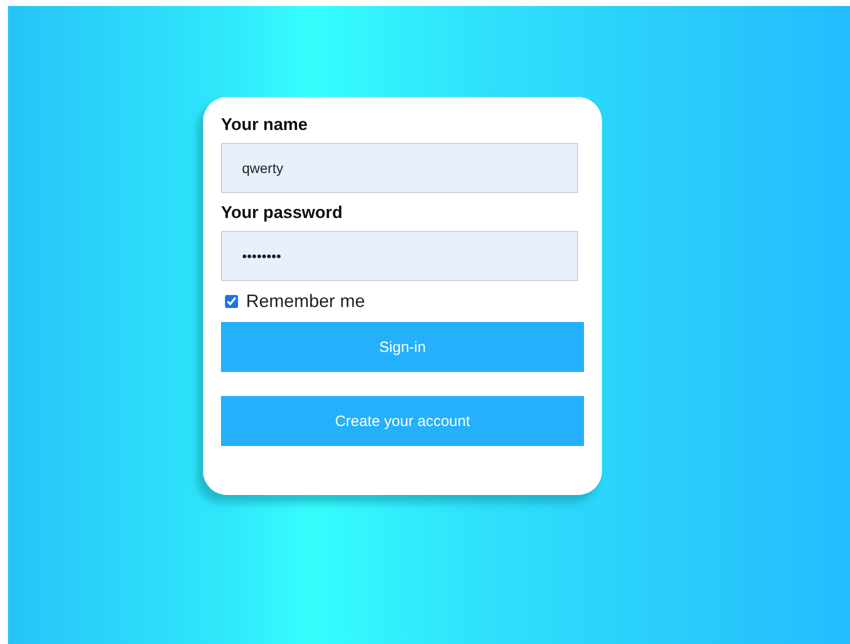  What do you see at coordinates (231, 301) in the screenshot?
I see `remember-checkbox` at bounding box center [231, 301].